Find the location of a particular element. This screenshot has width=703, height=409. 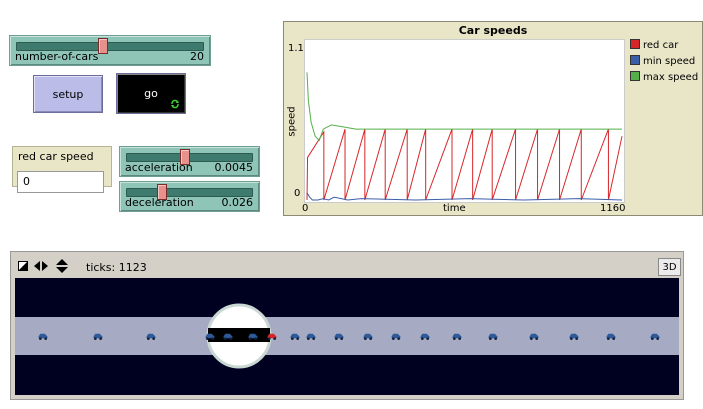

x-axis-label: time is located at coordinates (454, 208).